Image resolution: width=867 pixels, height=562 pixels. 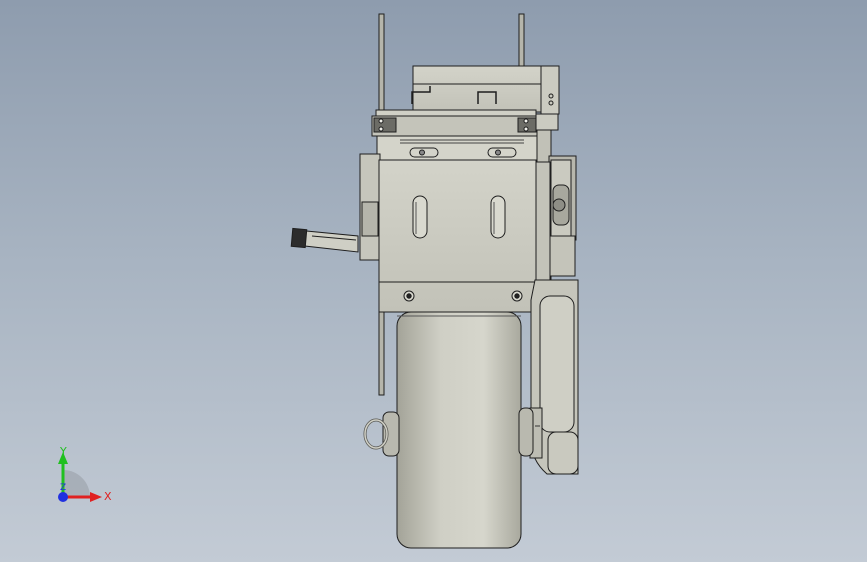 What do you see at coordinates (63, 497) in the screenshot?
I see `z-axis-dot` at bounding box center [63, 497].